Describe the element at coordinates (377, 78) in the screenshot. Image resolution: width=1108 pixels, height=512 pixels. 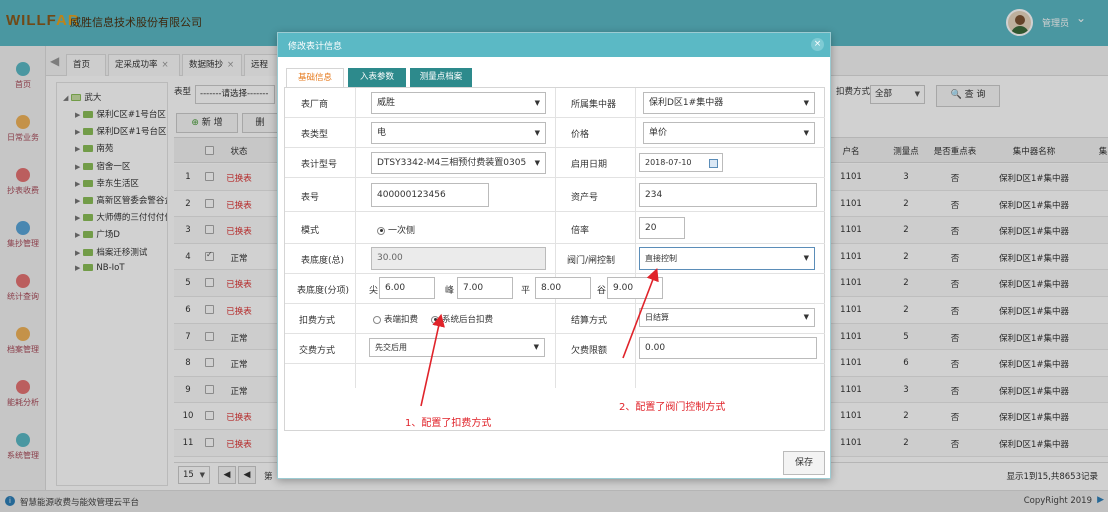
I see `tab-meter-params: 入表参数` at that location.